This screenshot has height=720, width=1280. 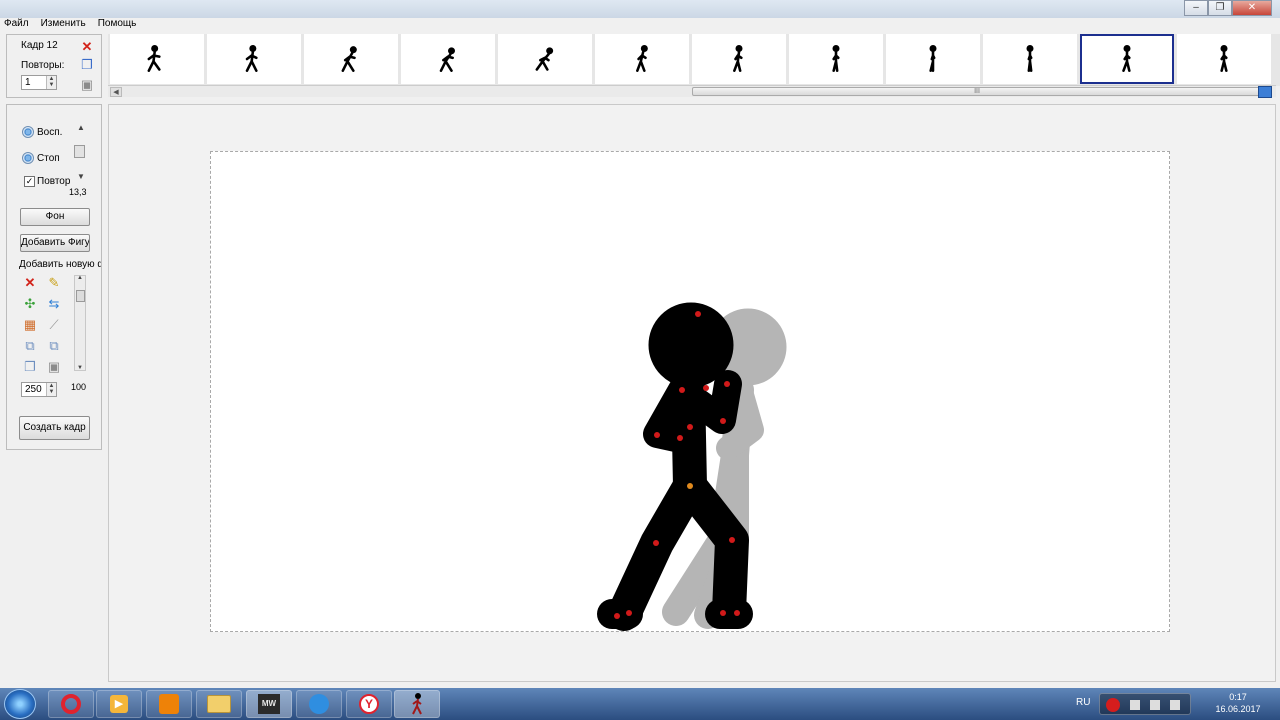 What do you see at coordinates (48, 158) in the screenshot?
I see `stop-label: Стоп` at bounding box center [48, 158].